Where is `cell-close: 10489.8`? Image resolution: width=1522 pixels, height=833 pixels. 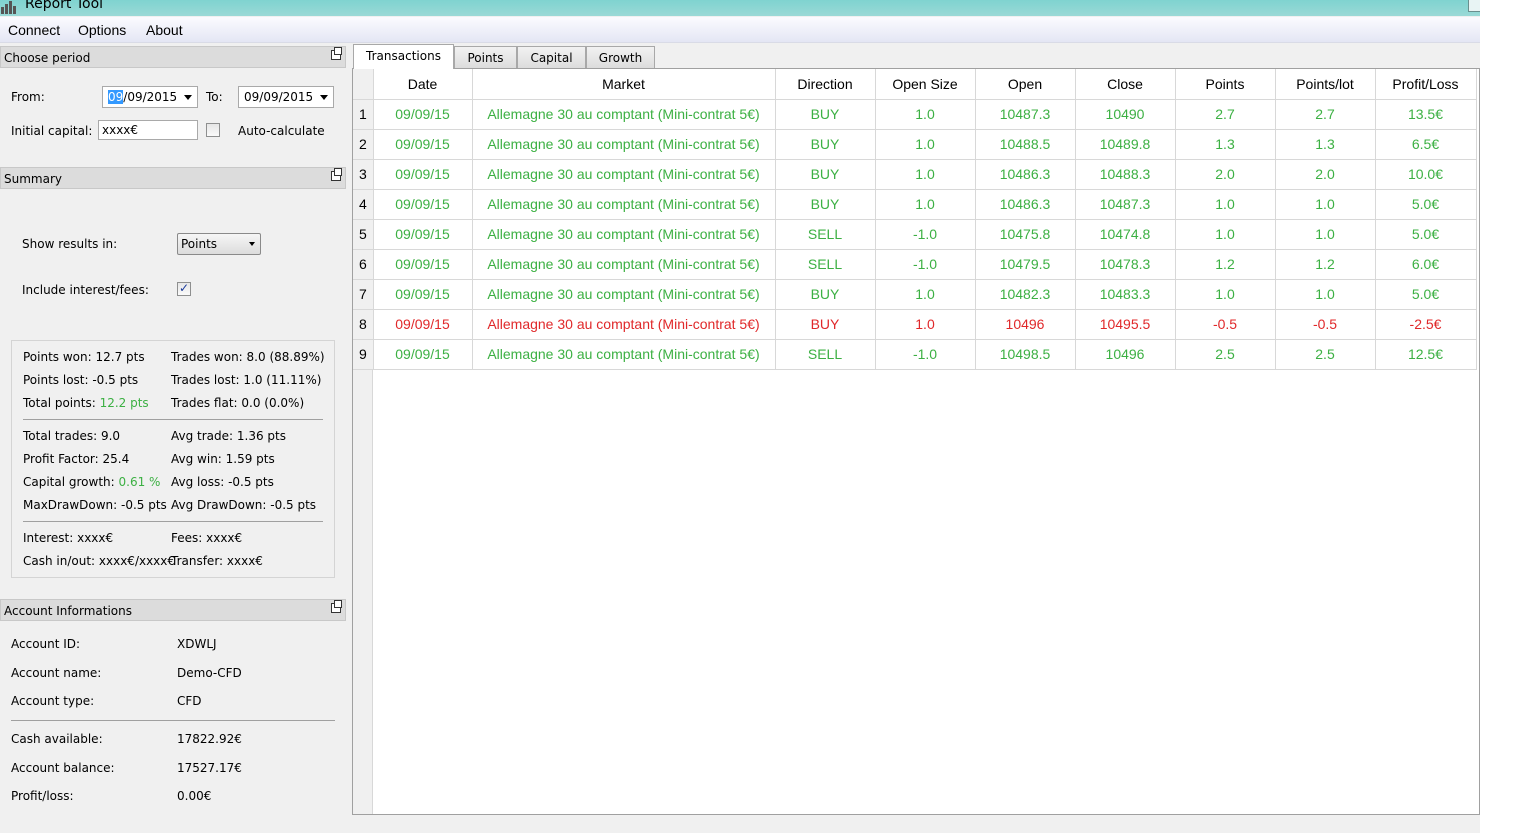
cell-close: 10489.8 is located at coordinates (1125, 144).